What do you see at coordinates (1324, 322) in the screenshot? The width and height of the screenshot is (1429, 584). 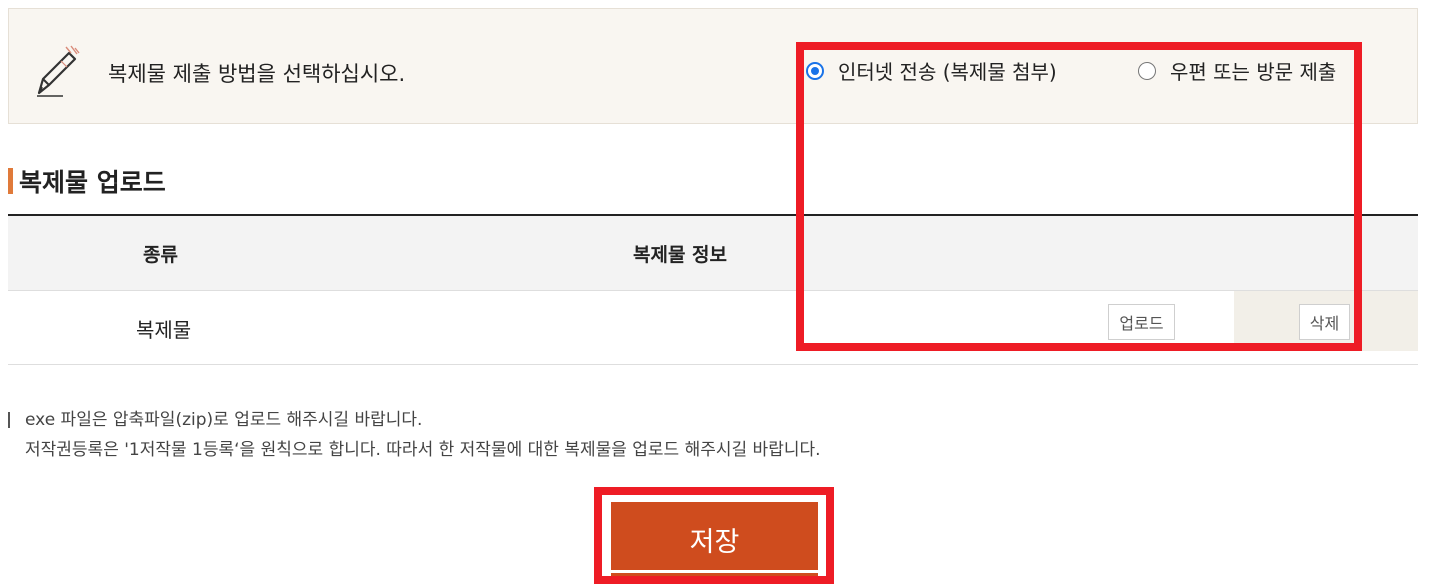 I see `delete-button: 삭제` at bounding box center [1324, 322].